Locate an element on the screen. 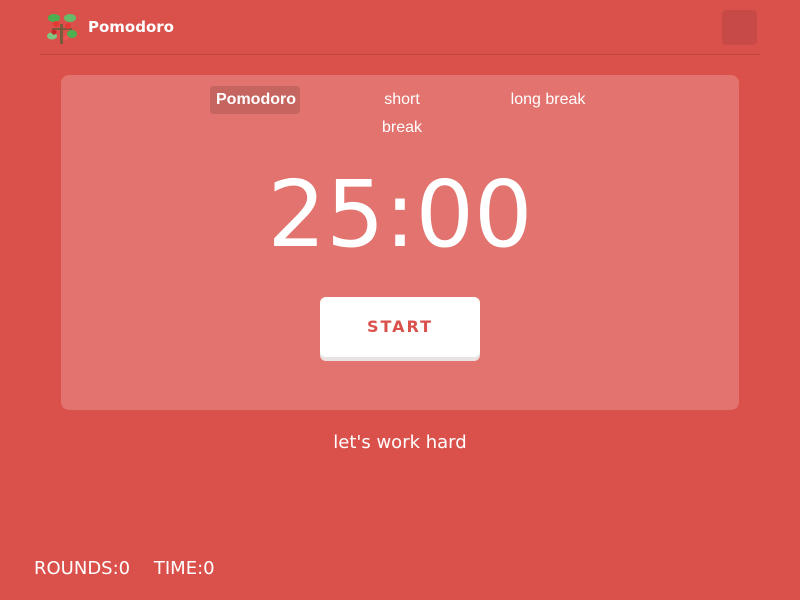 The width and height of the screenshot is (800, 600). top-bar: Pomodoro is located at coordinates (400, 31).